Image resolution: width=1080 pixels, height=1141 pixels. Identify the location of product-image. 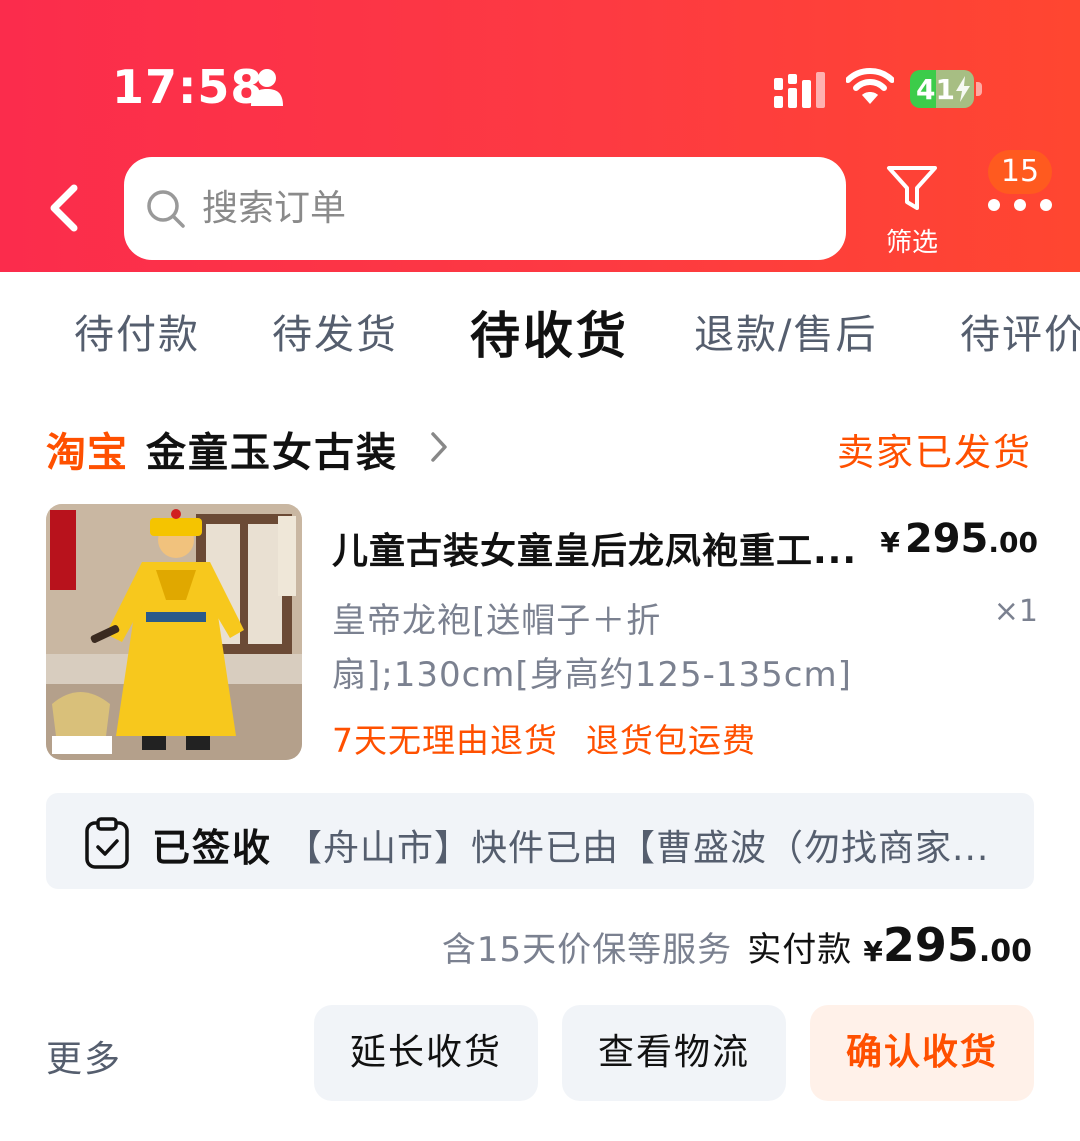
(174, 632).